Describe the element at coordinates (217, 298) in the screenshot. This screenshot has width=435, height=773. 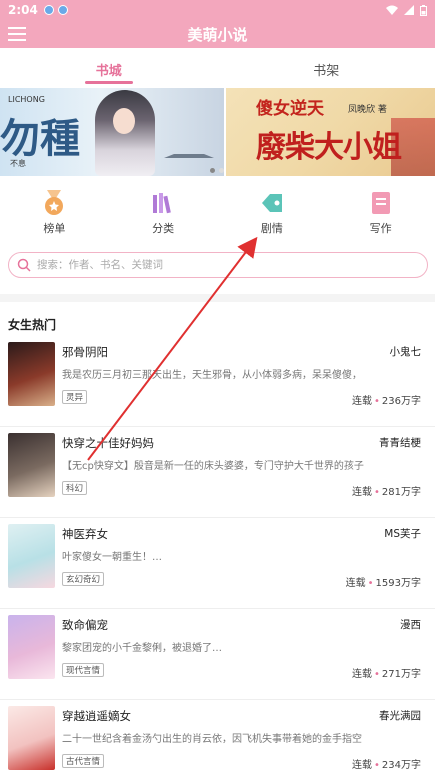
I see `section-divider` at that location.